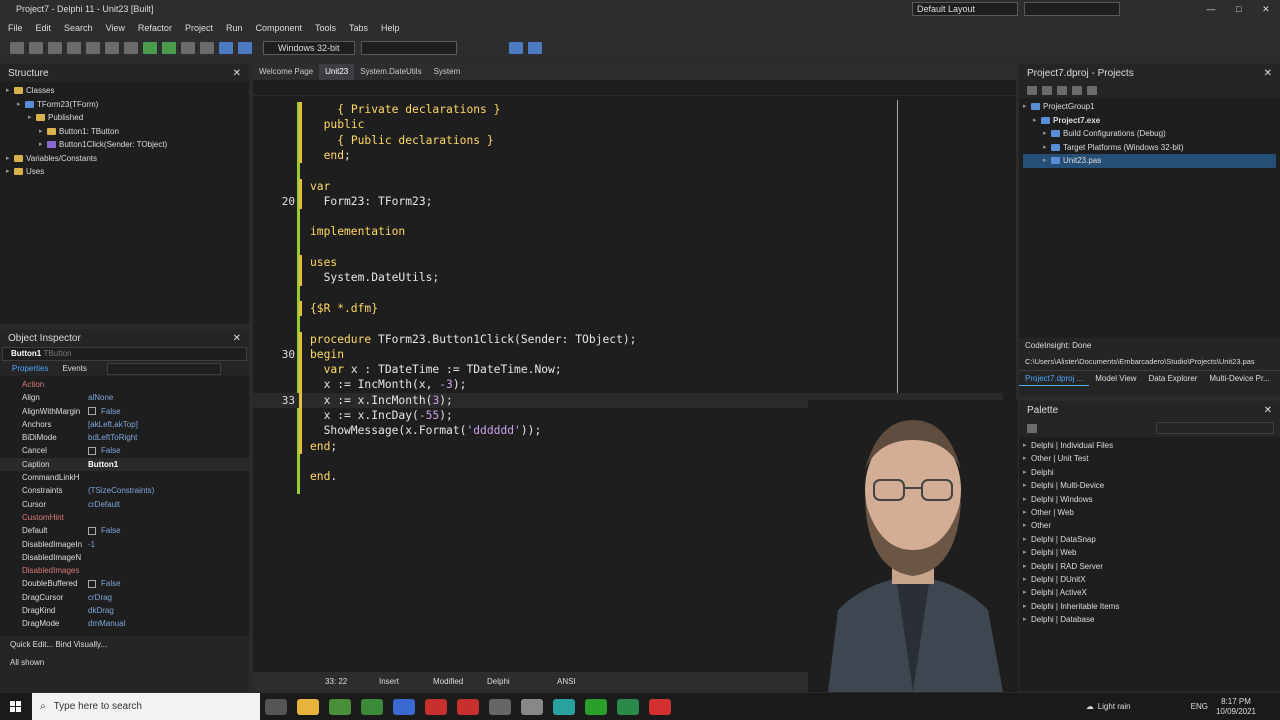  I want to click on palette-category: ▸ Delphi | DataSnap, so click(1149, 539).